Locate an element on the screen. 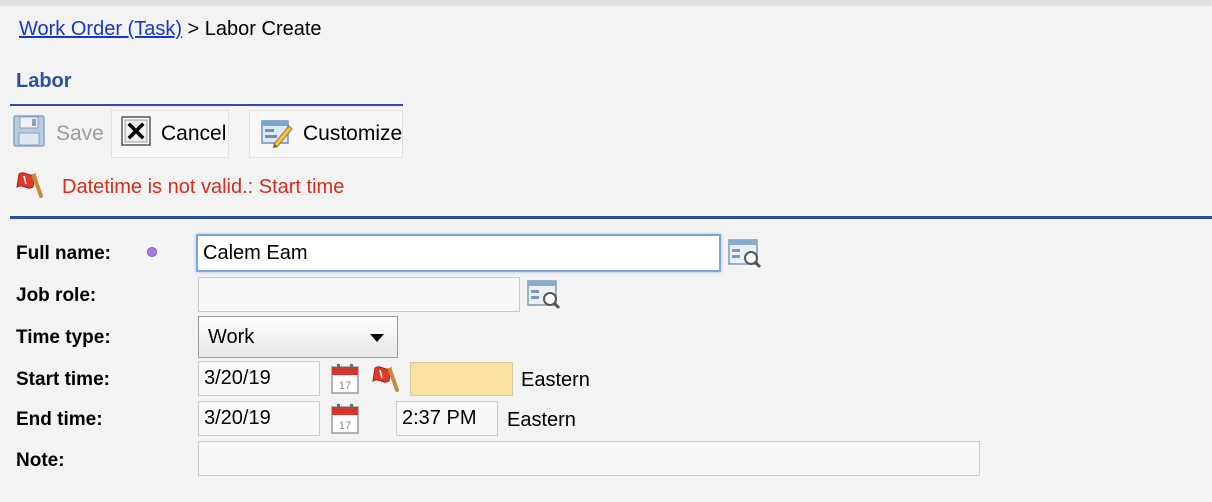 This screenshot has width=1212, height=502. section-underline is located at coordinates (206, 105).